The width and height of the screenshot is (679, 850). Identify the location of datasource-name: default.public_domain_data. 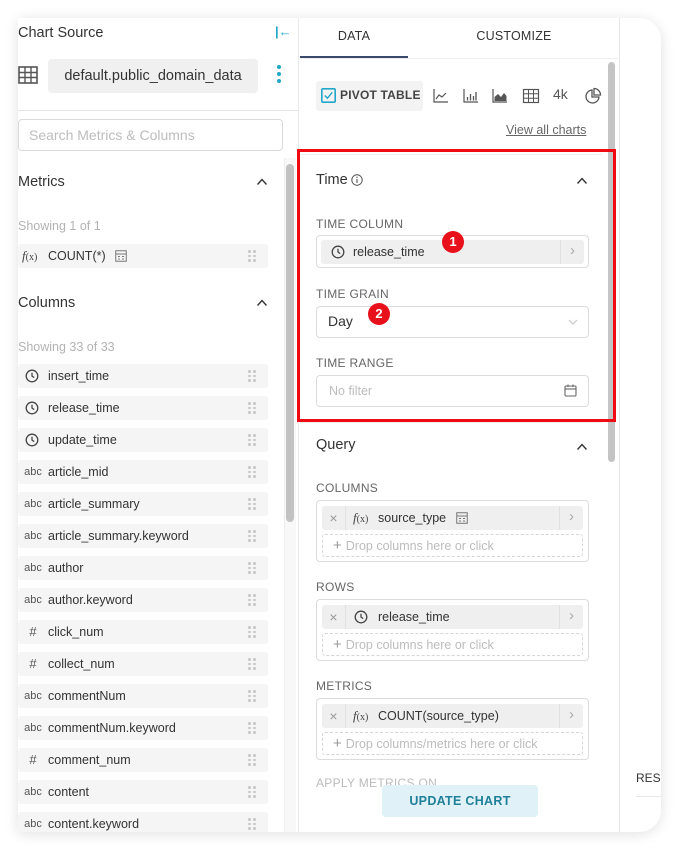
(153, 76).